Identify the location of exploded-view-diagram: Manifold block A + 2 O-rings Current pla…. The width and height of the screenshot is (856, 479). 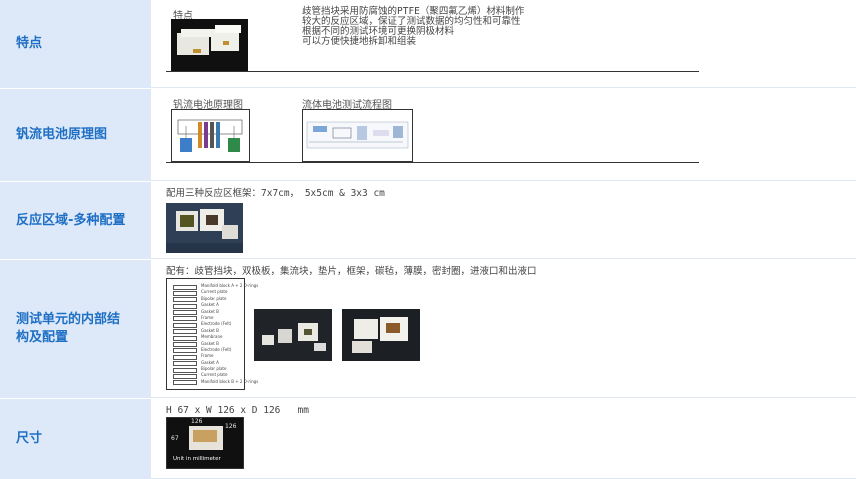
(212, 334).